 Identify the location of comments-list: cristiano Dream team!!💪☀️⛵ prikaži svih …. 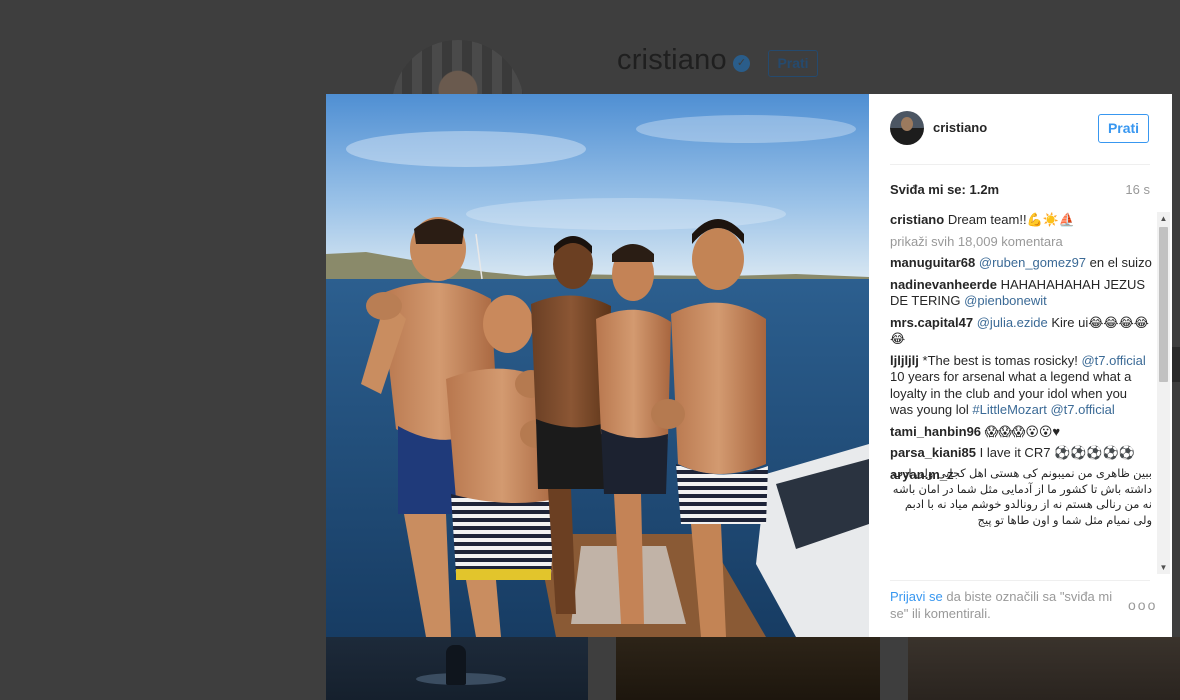
(1021, 393).